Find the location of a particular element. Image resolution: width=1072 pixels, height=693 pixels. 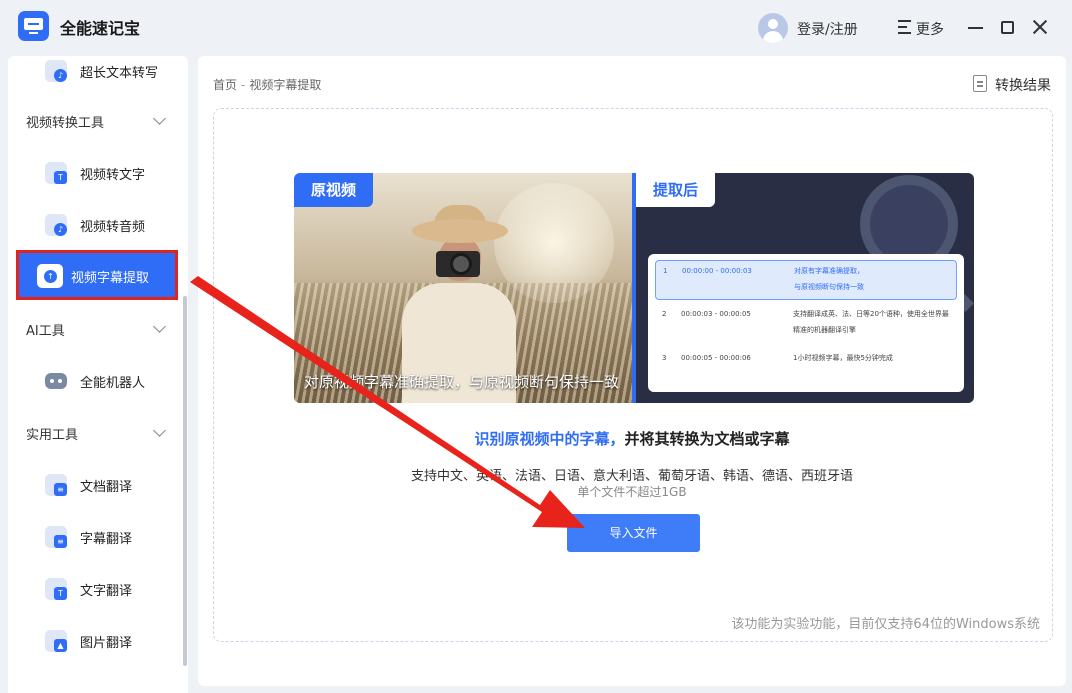

sidebar-item-video-to-text: T 视频转文字 is located at coordinates (97, 173).